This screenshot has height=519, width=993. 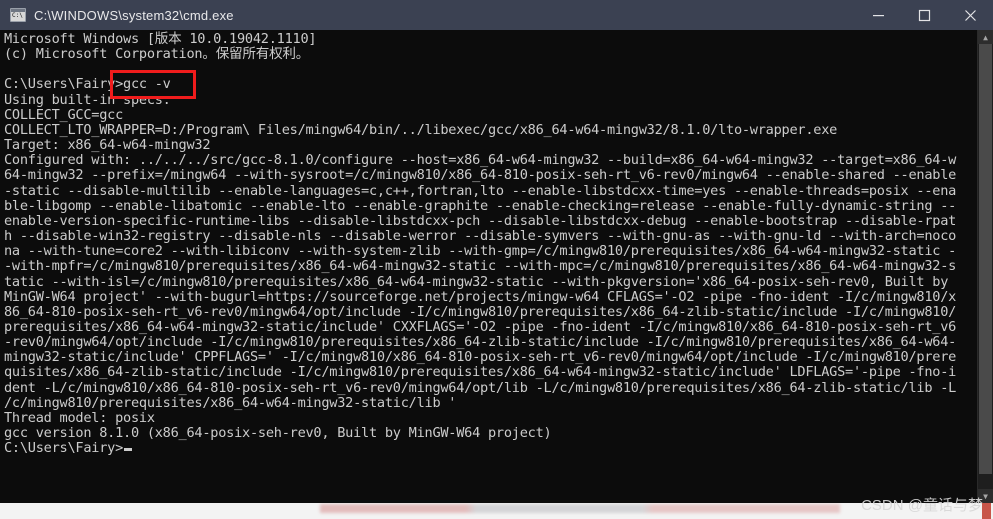 I want to click on watermark-red-mark, so click(x=986, y=511).